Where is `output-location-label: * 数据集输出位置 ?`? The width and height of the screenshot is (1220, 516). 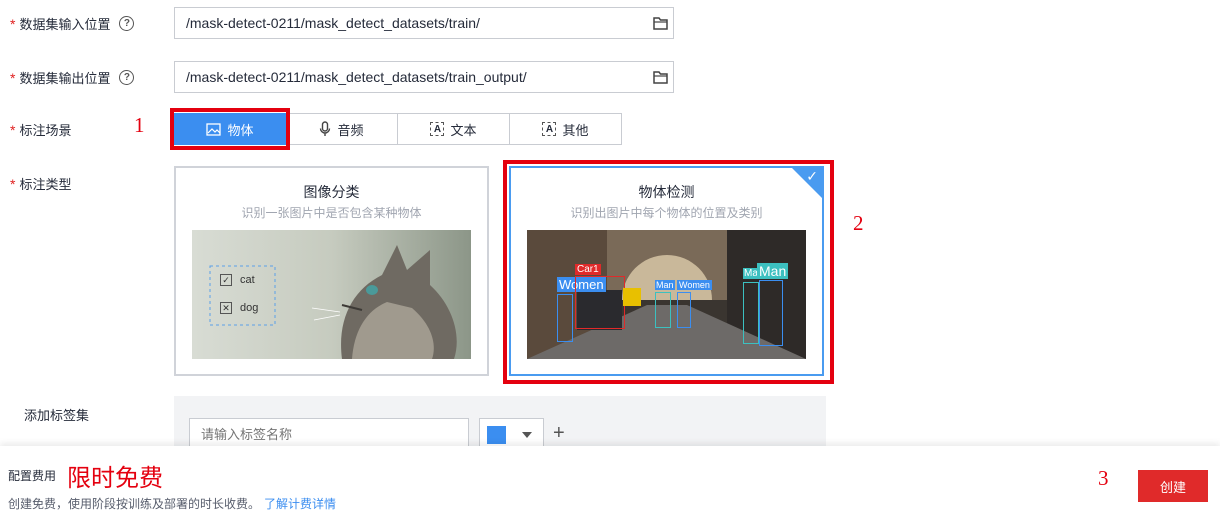 output-location-label: * 数据集输出位置 ? is located at coordinates (72, 77).